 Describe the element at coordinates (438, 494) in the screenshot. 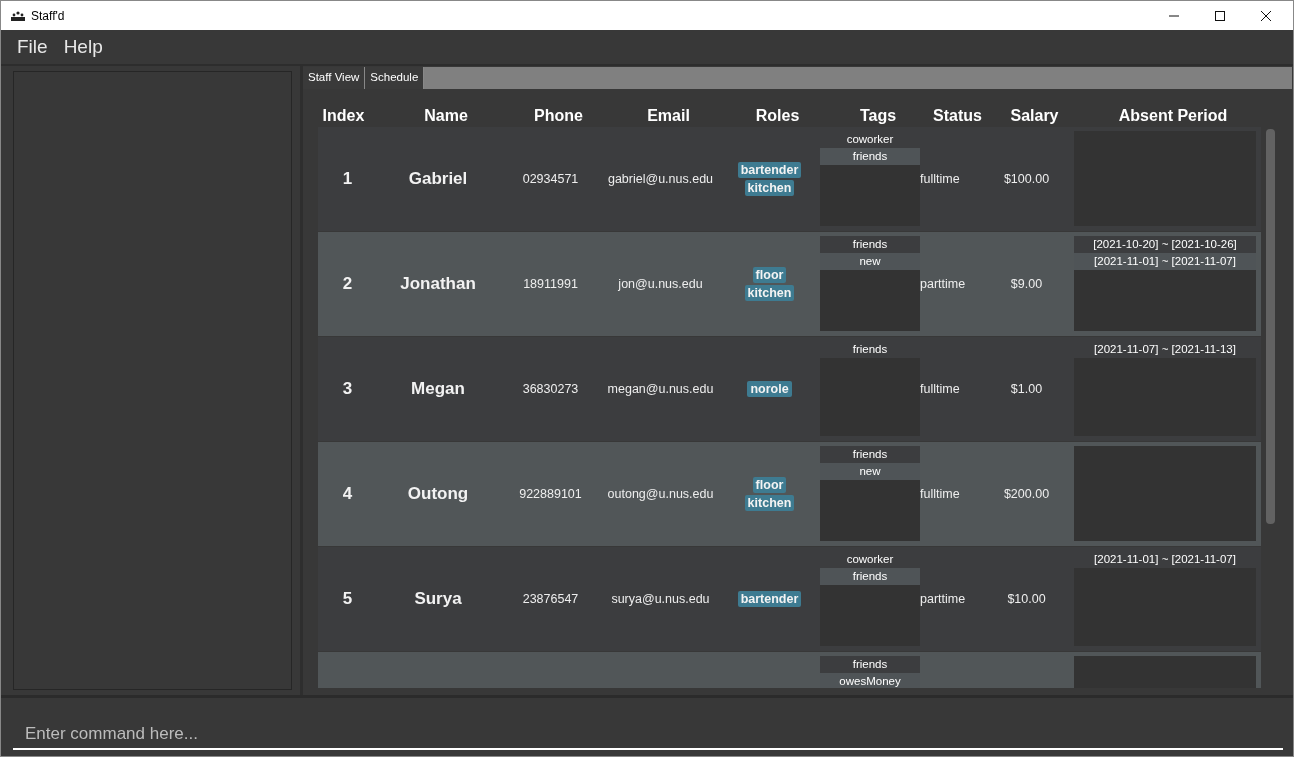

I see `table-cell: Outong` at that location.